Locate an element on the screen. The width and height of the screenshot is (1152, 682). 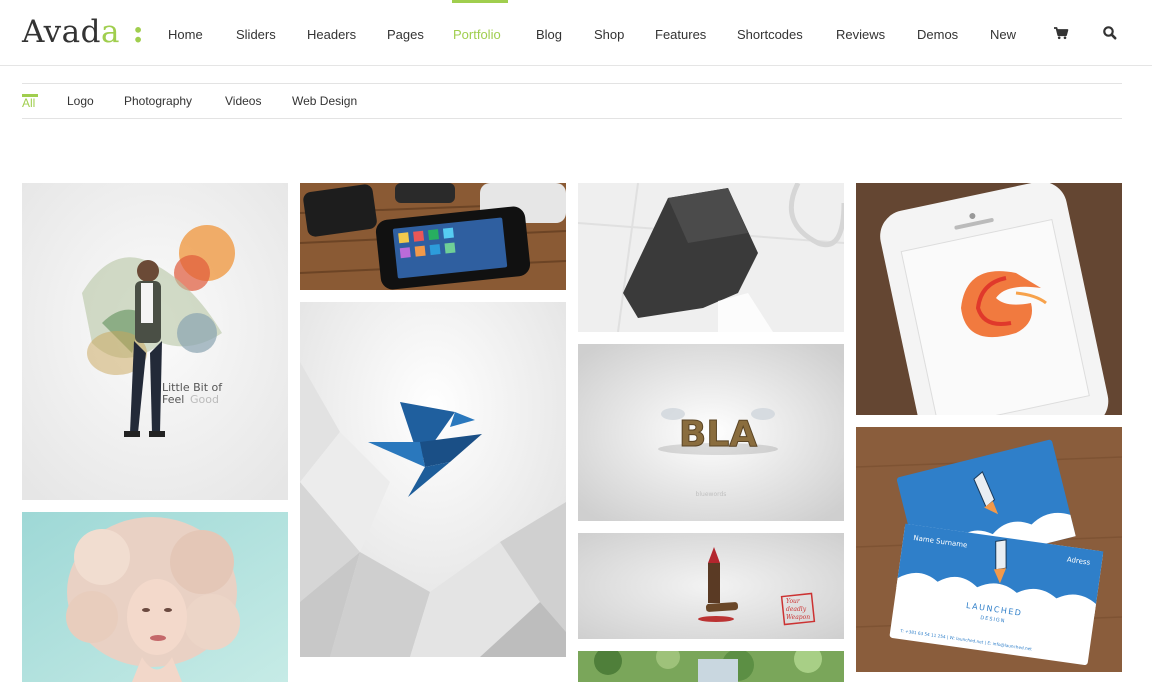
portfolio-item-iphones is located at coordinates (433, 236).